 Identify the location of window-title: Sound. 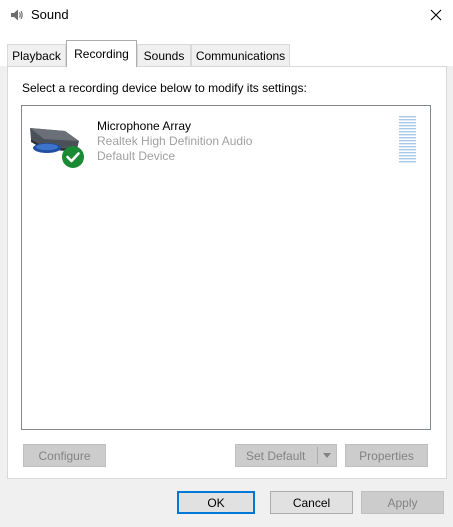
(50, 14).